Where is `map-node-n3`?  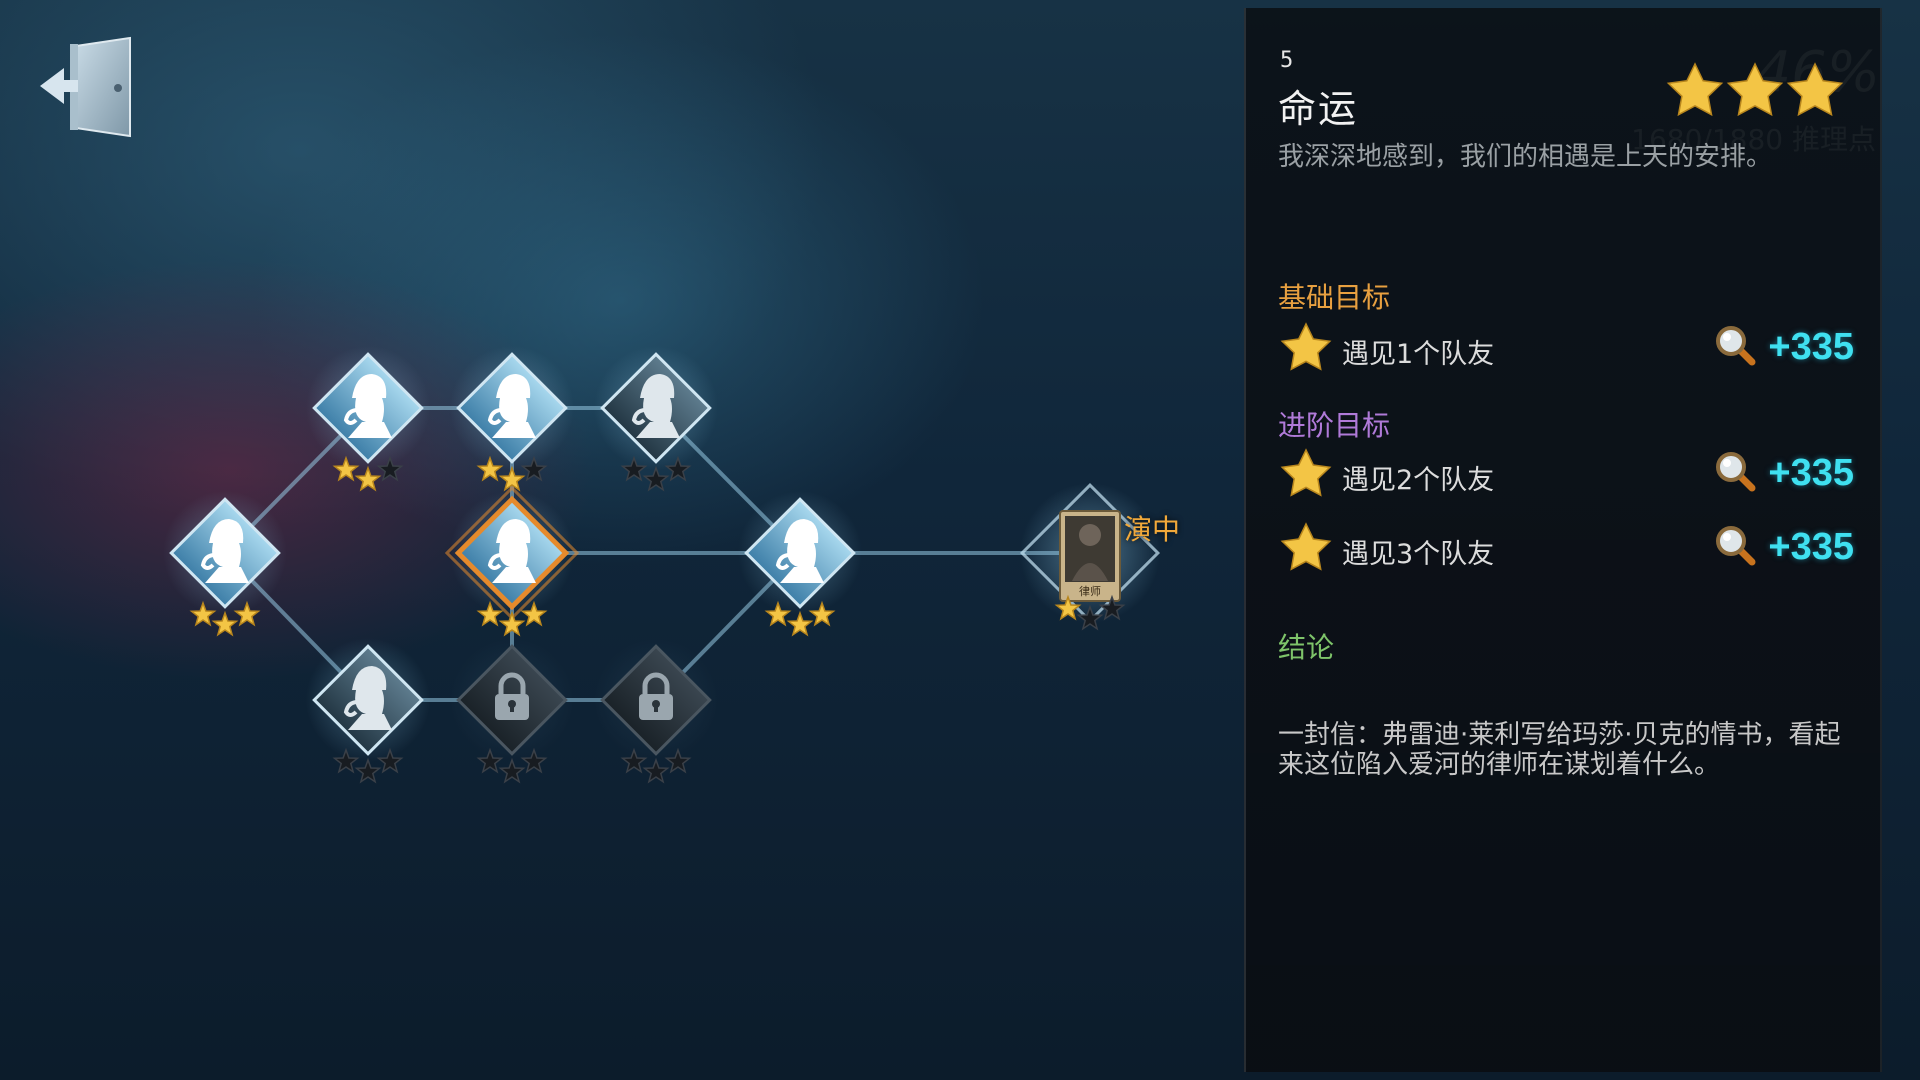 map-node-n3 is located at coordinates (512, 419).